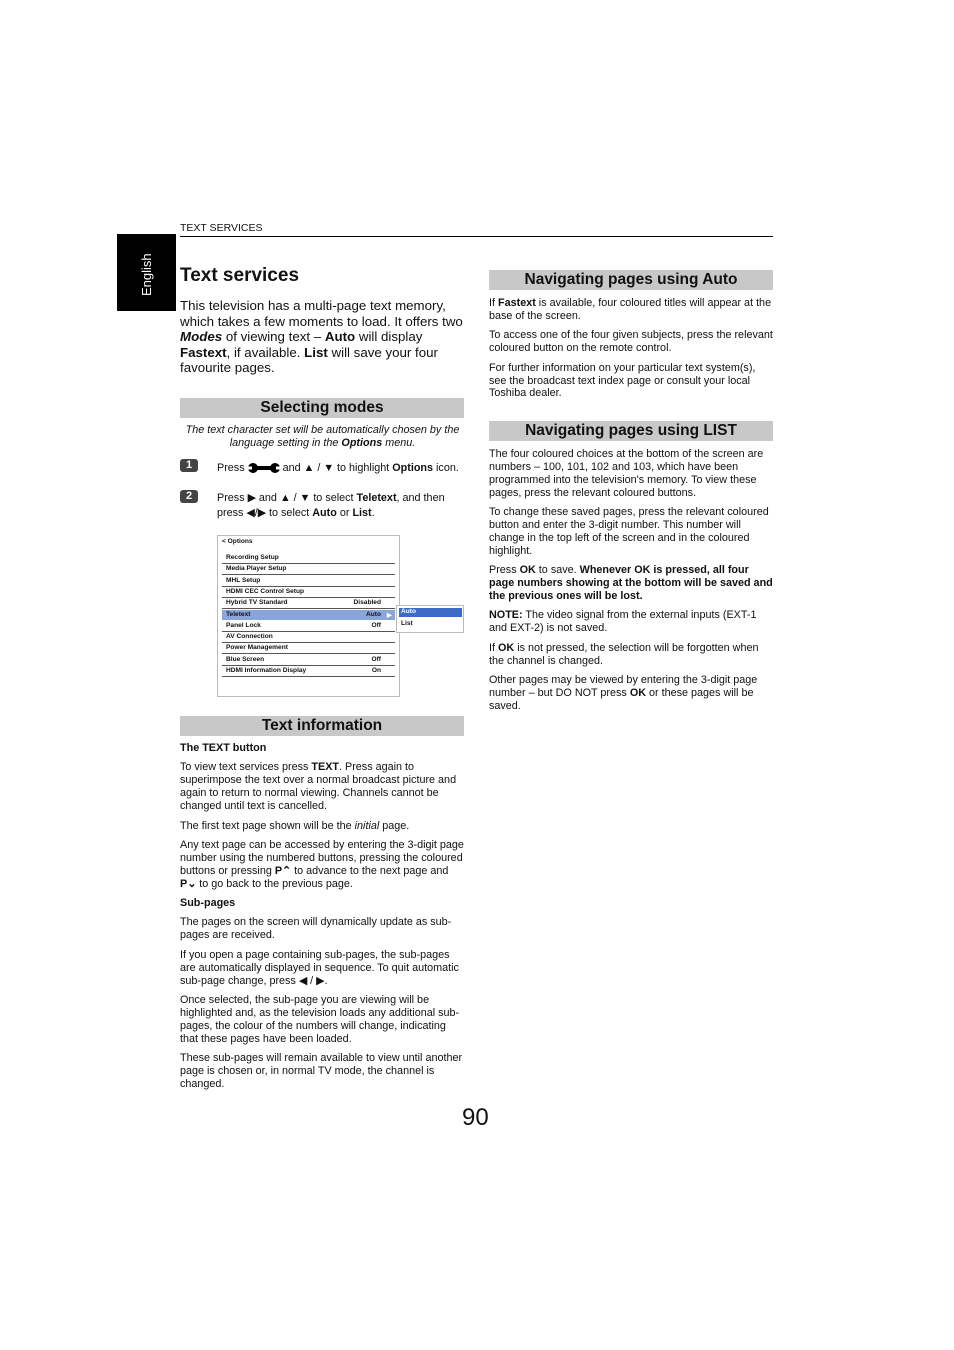  I want to click on menu-row-label: HDMI Information Display, so click(266, 670).